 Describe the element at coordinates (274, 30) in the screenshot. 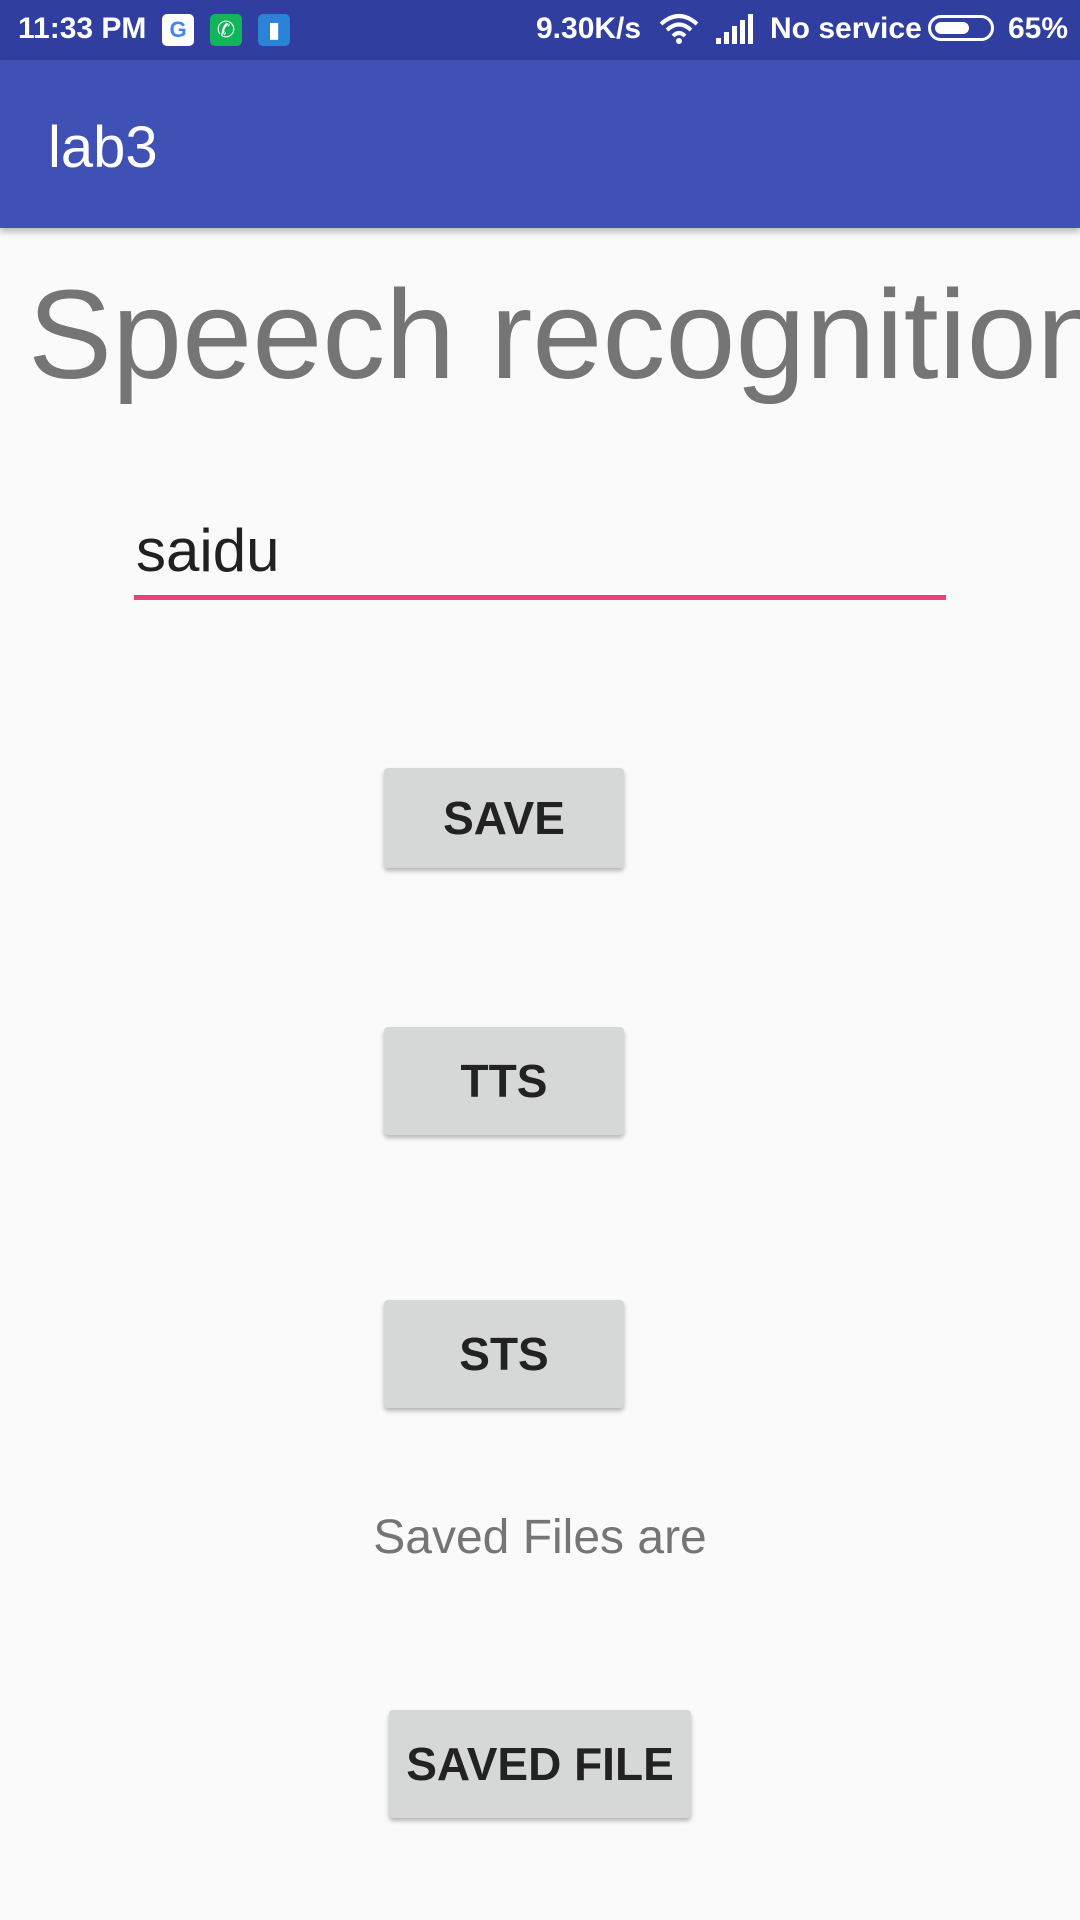

I see `document-icon: ▮` at that location.